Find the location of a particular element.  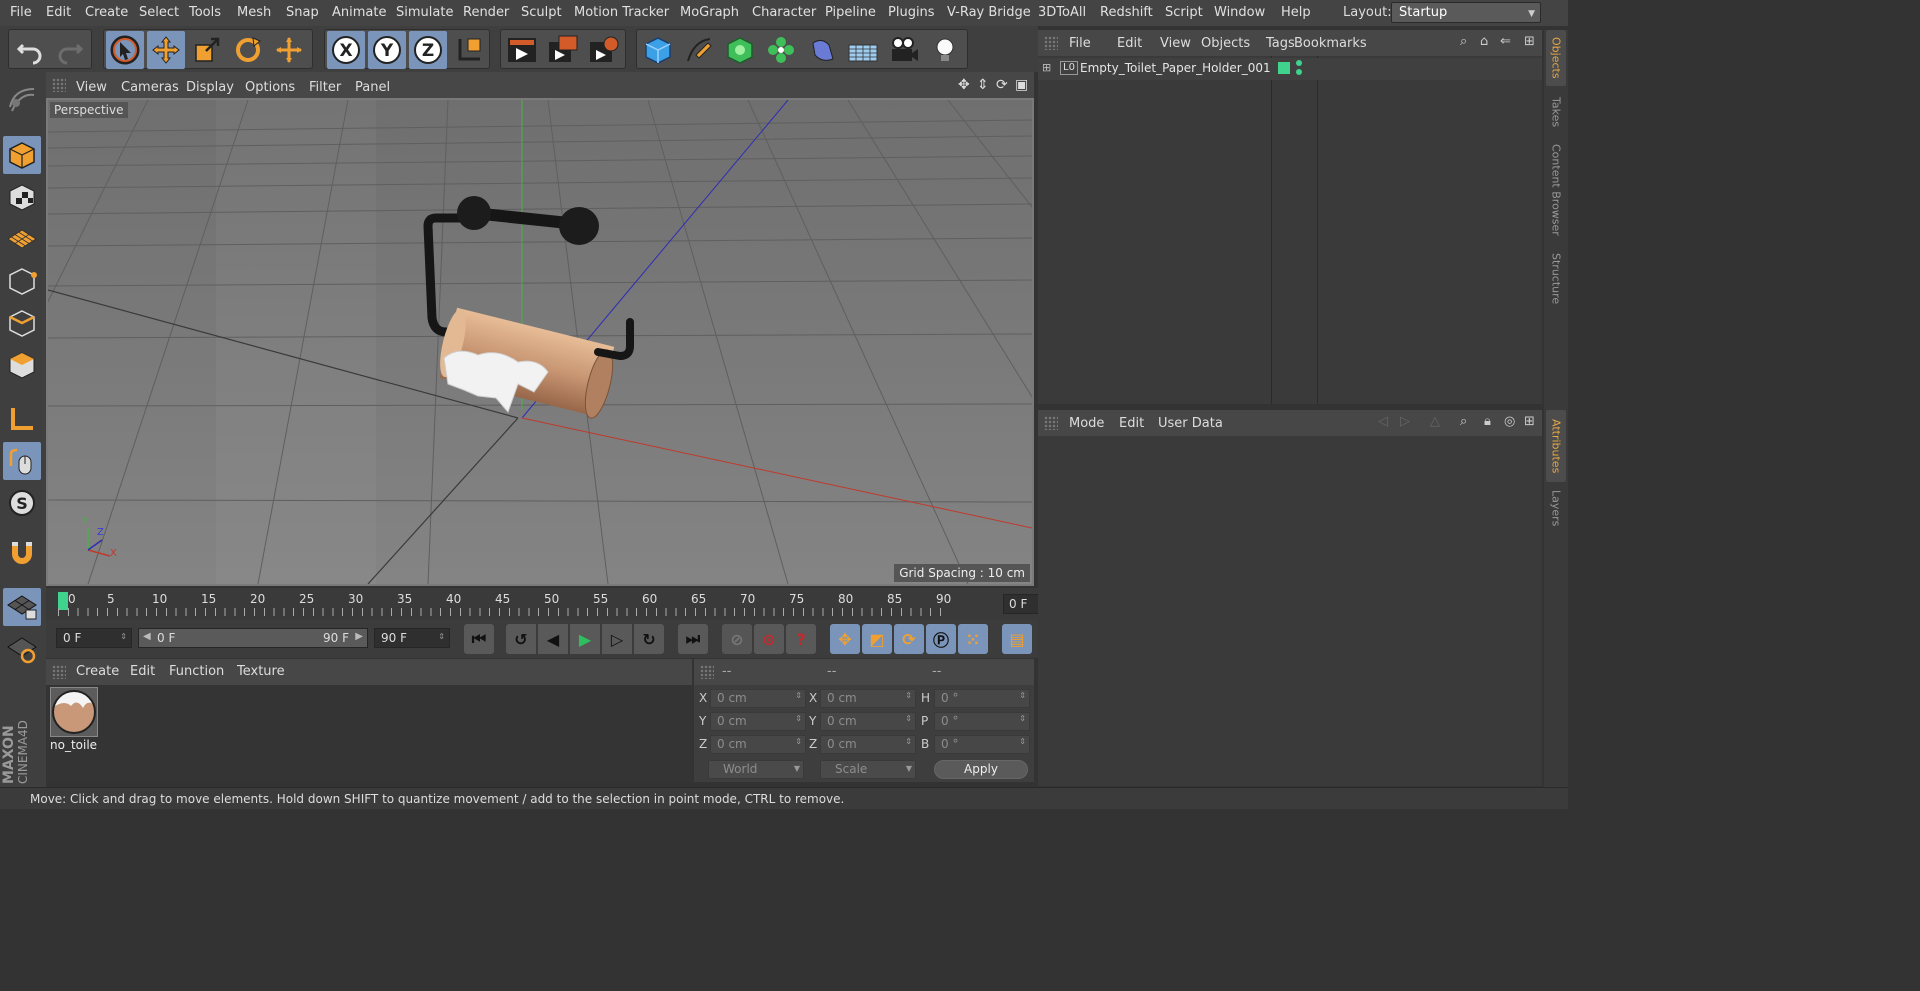

enable-axis-icon is located at coordinates (22, 419).